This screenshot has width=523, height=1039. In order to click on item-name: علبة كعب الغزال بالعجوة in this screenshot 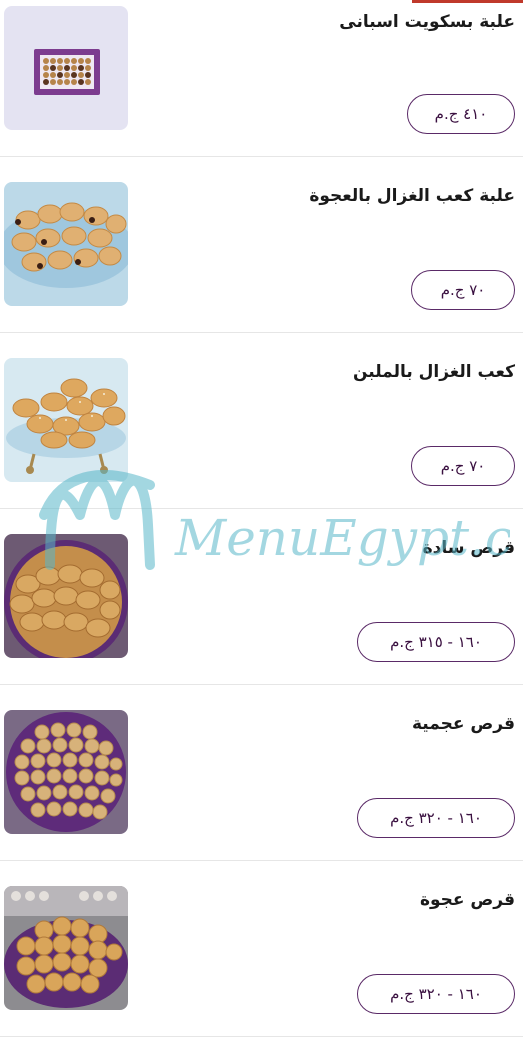, I will do `click(412, 196)`.